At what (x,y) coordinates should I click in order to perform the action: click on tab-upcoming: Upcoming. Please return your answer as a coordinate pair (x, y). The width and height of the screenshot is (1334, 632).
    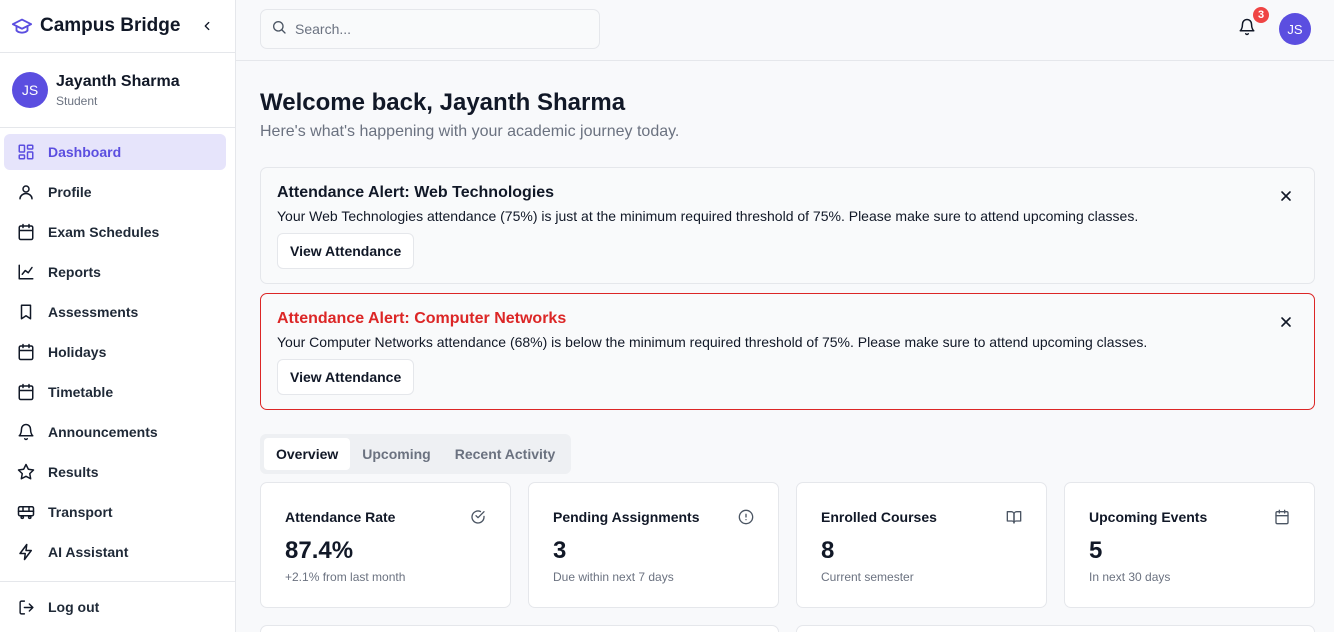
    Looking at the image, I should click on (396, 454).